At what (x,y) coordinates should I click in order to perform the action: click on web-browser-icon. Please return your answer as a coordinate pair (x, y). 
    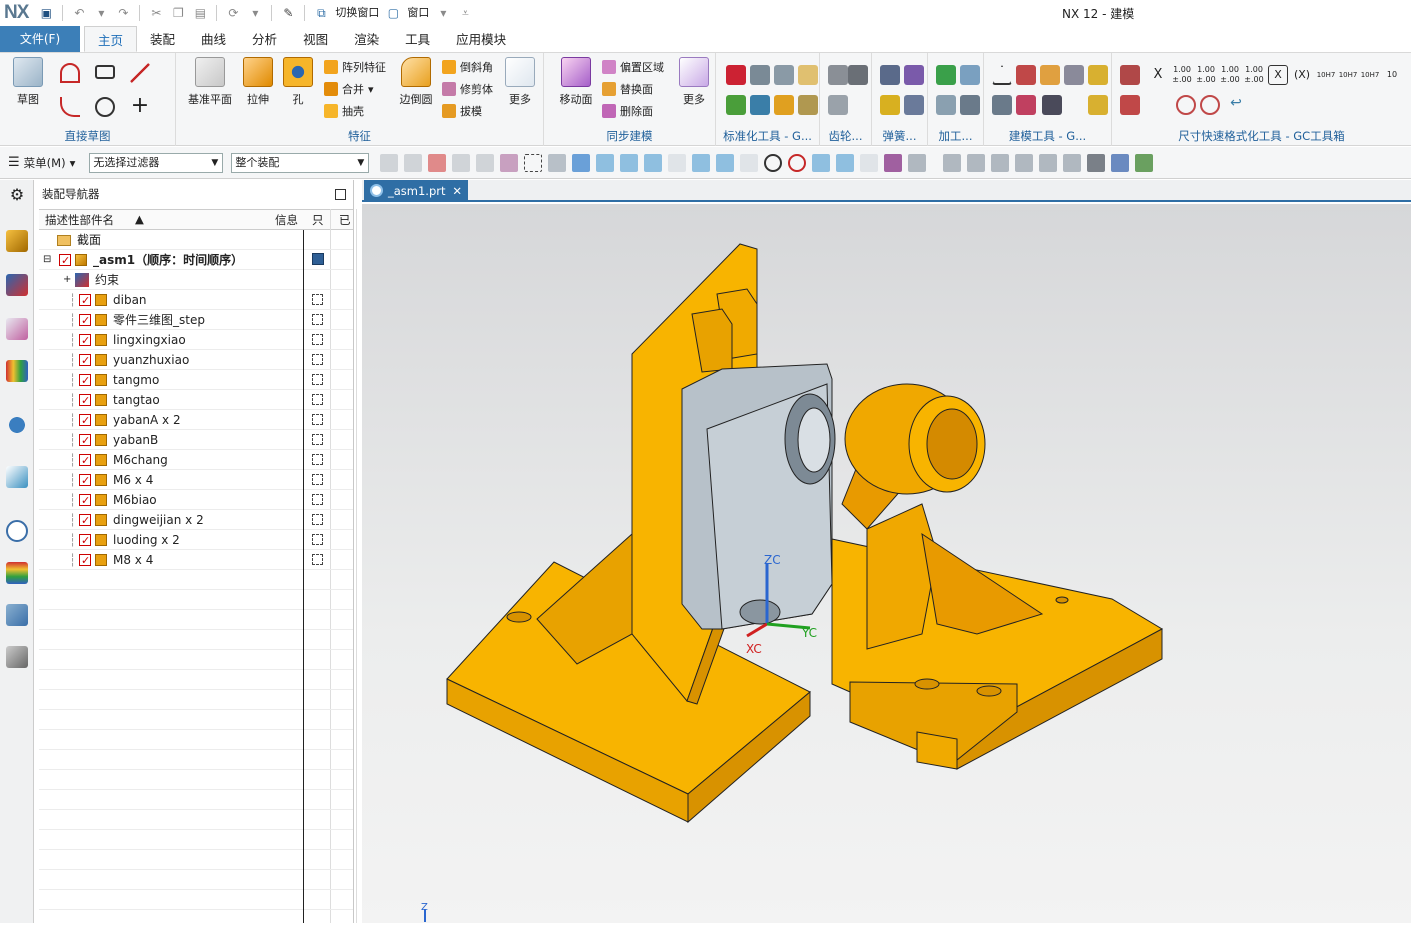
    Looking at the image, I should click on (17, 477).